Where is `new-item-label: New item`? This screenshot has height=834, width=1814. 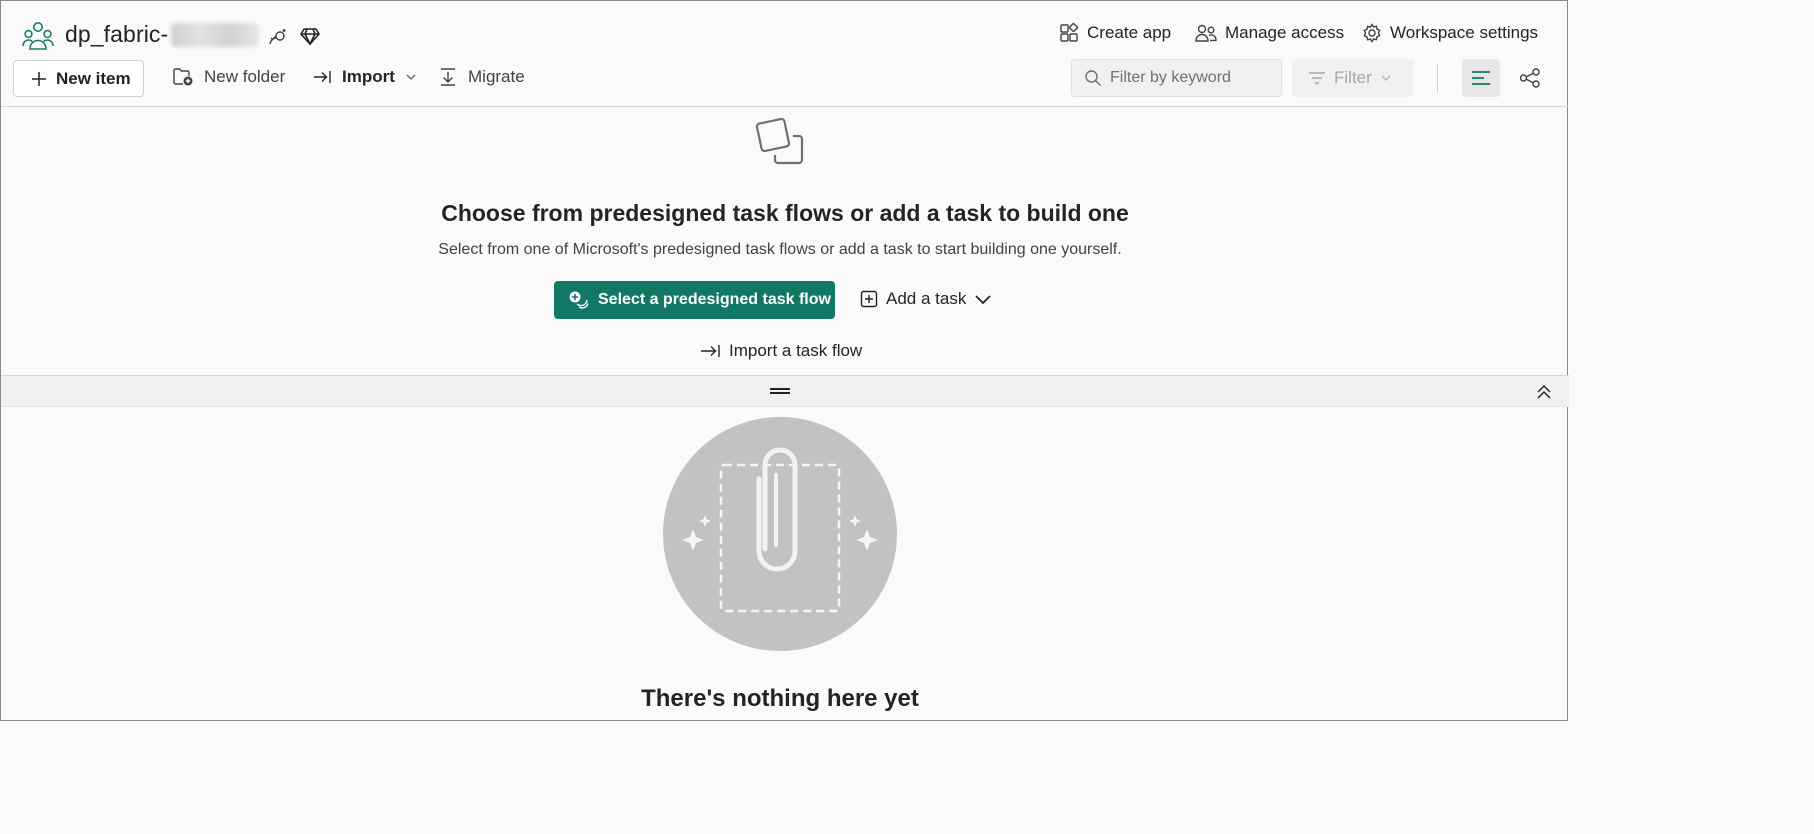
new-item-label: New item is located at coordinates (93, 78).